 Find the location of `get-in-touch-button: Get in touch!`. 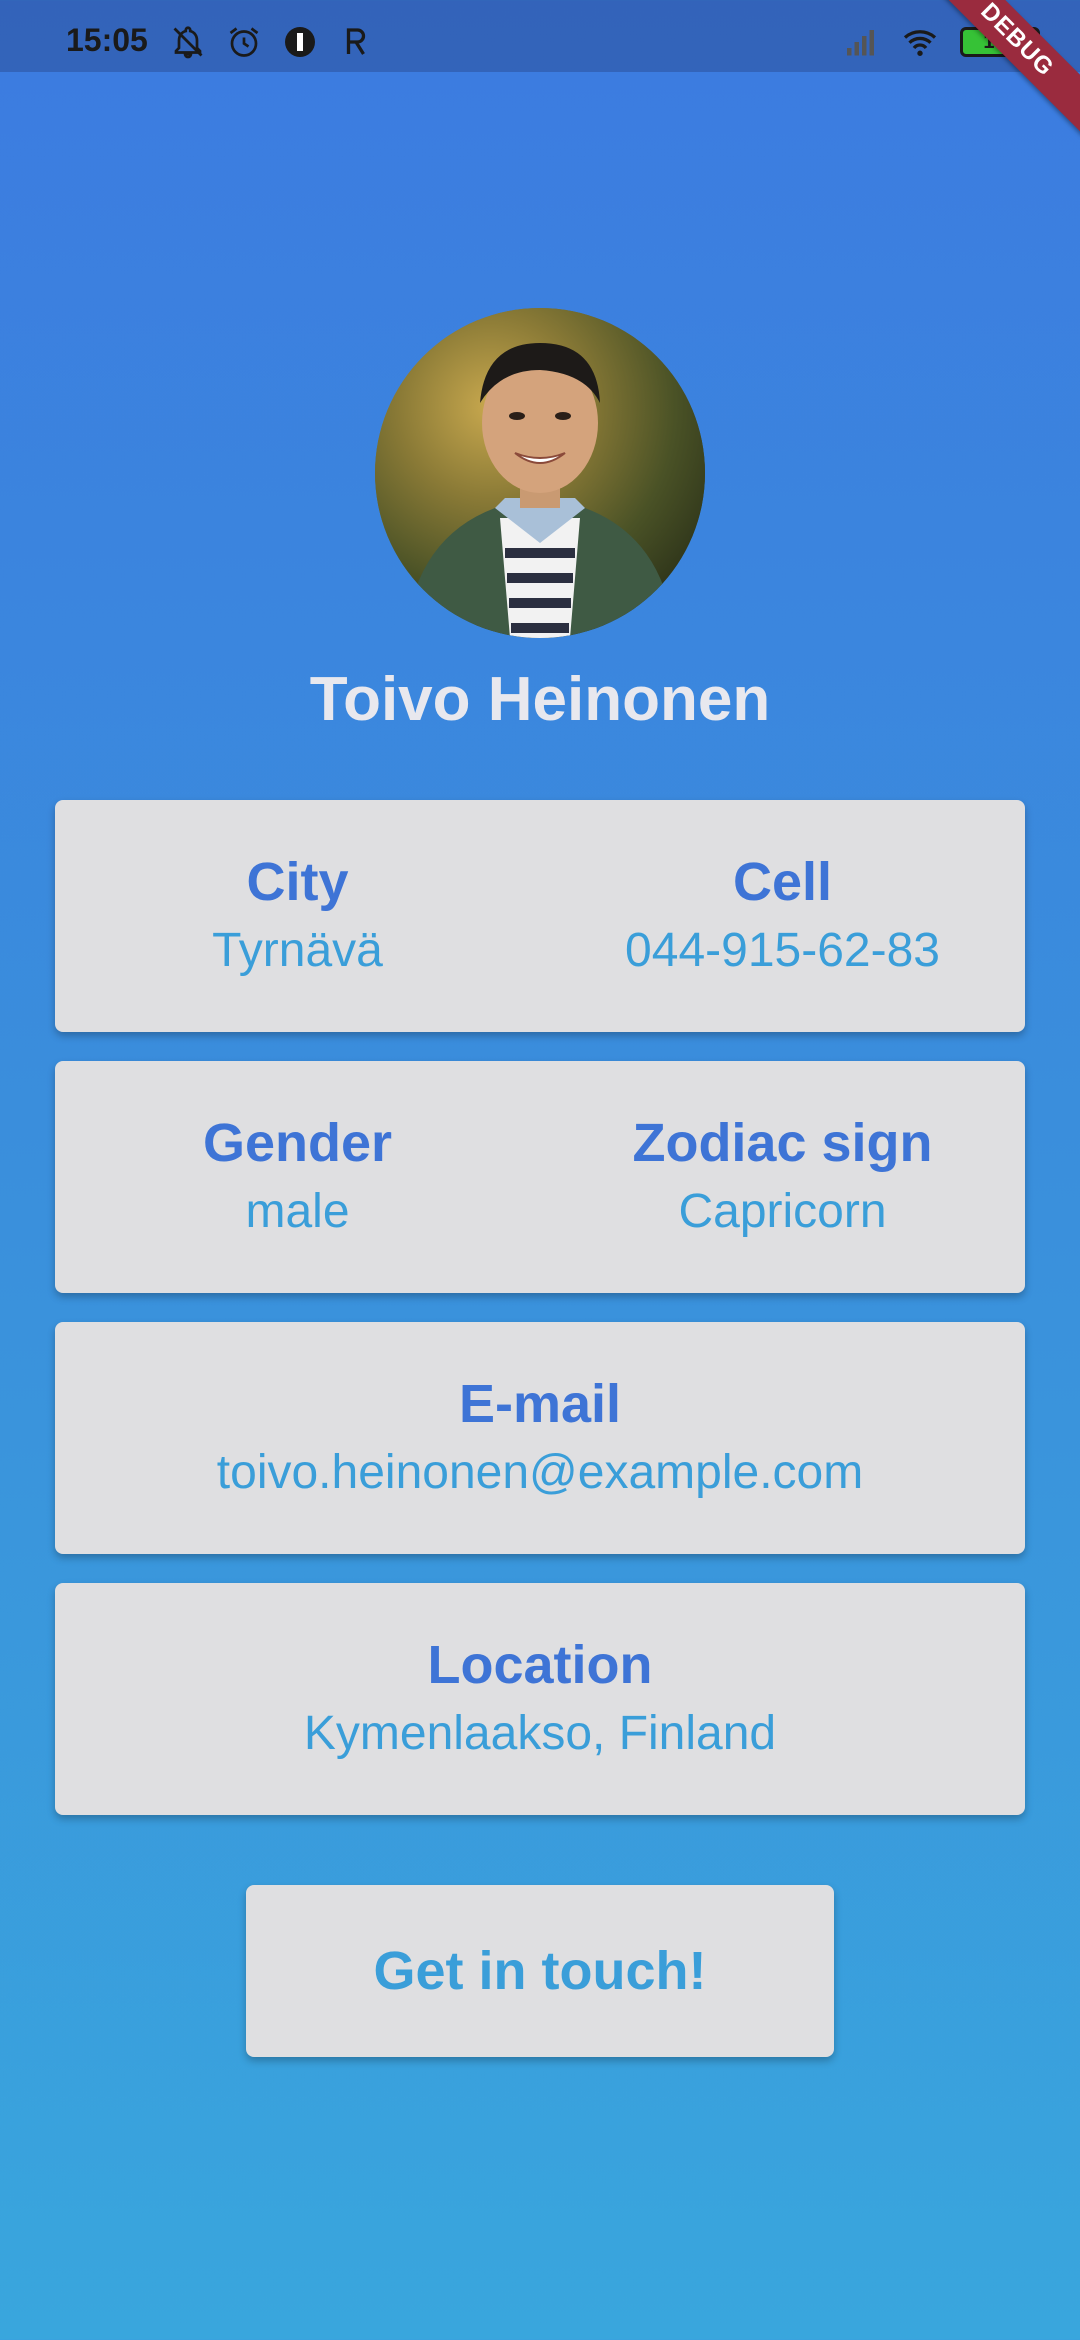

get-in-touch-button: Get in touch! is located at coordinates (540, 1971).